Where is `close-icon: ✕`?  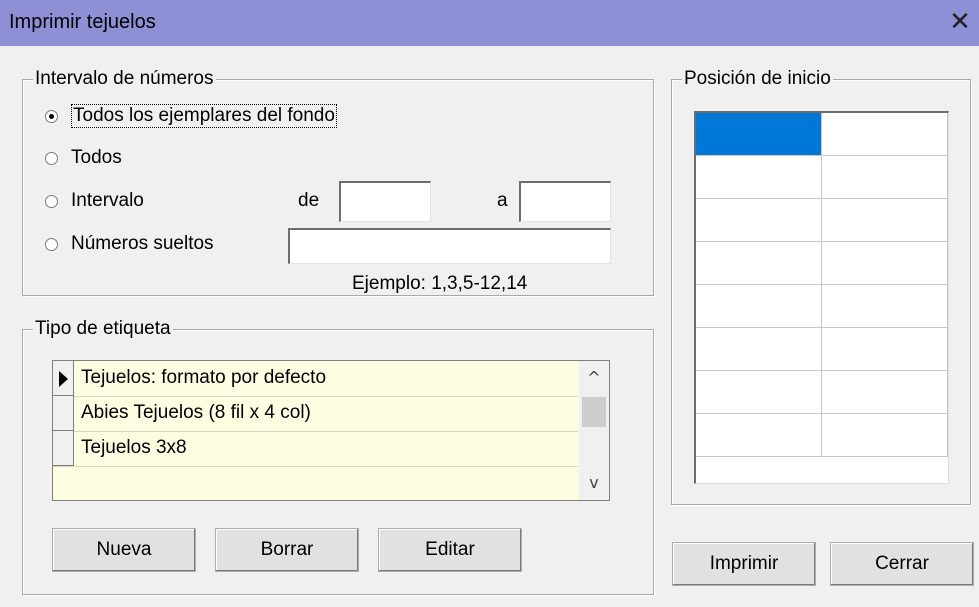 close-icon: ✕ is located at coordinates (960, 22).